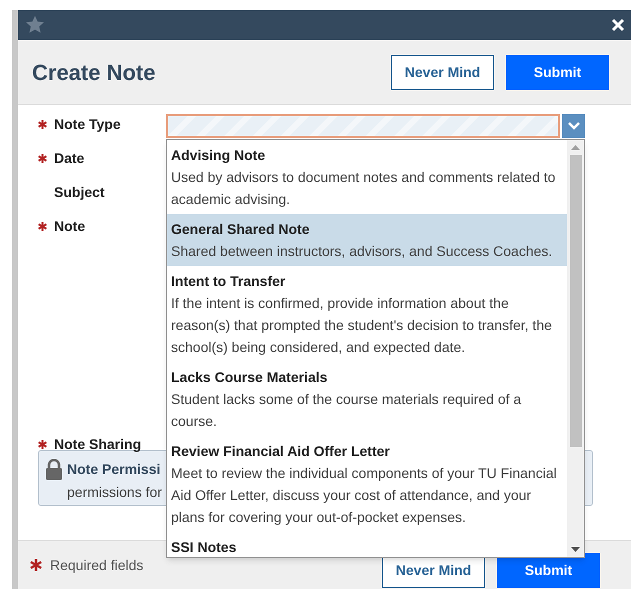 The image size is (631, 589). I want to click on scrollbar-thumb, so click(576, 301).